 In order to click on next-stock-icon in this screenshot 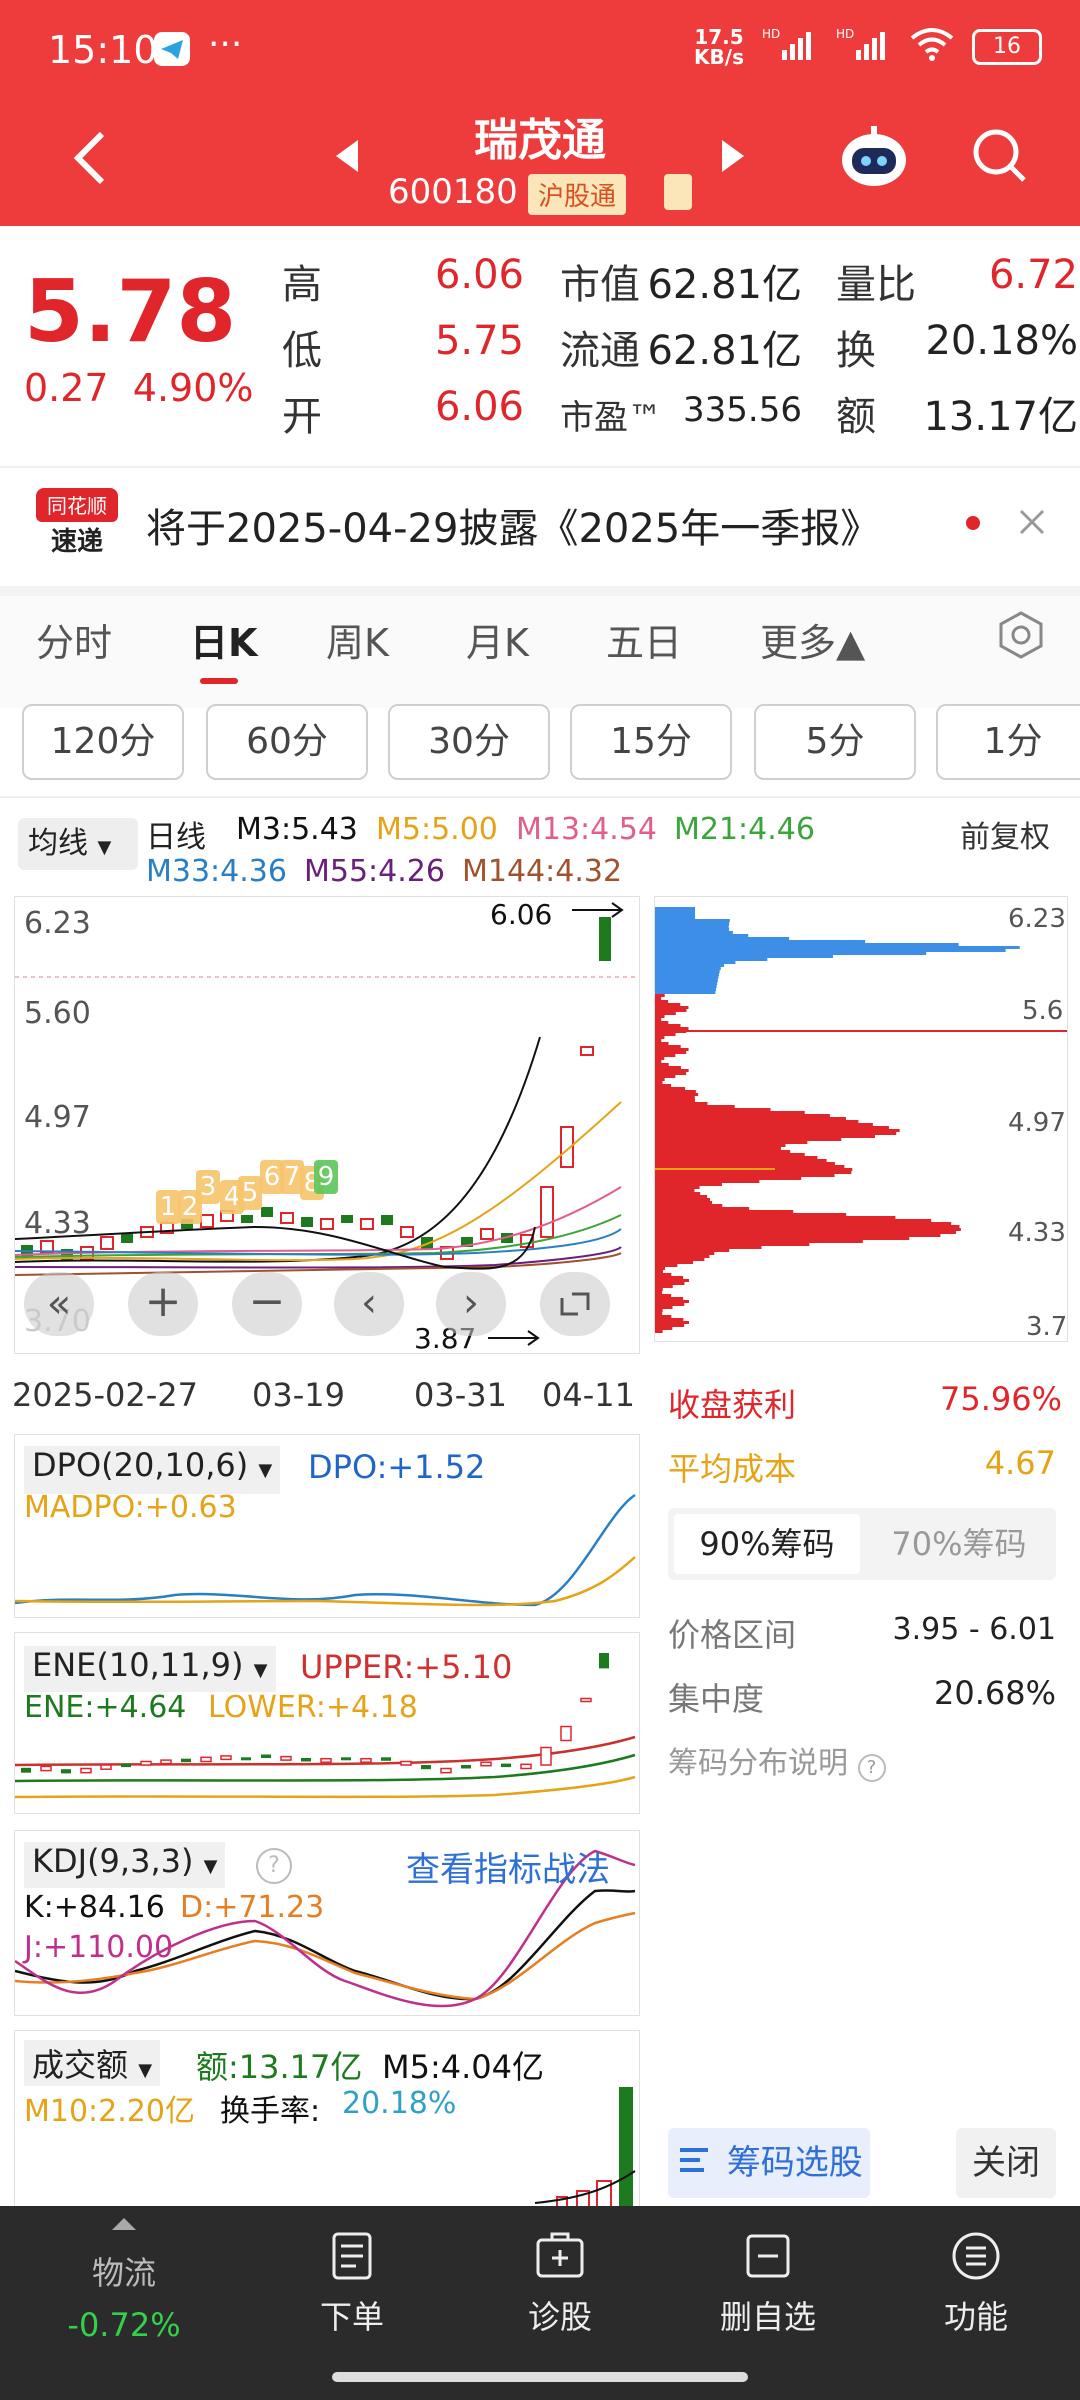, I will do `click(733, 158)`.